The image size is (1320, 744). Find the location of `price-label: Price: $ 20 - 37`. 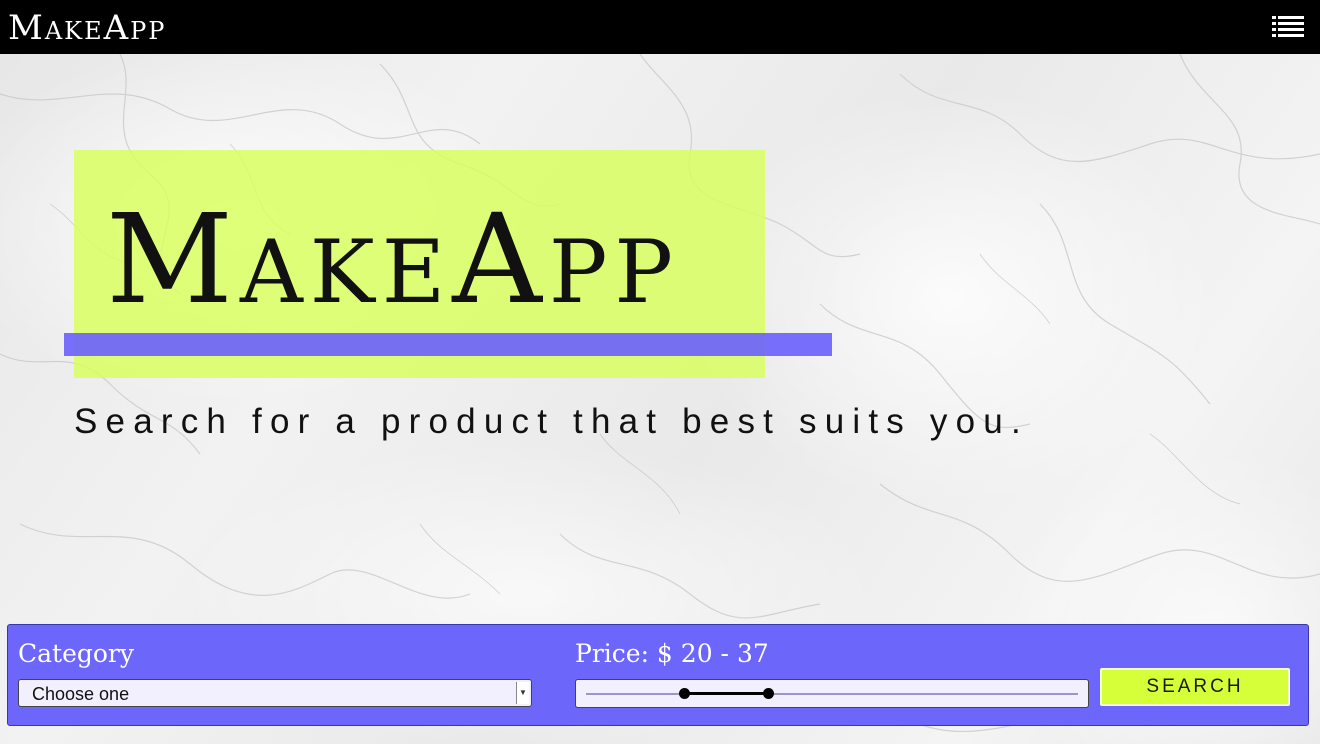

price-label: Price: $ 20 - 37 is located at coordinates (672, 653).